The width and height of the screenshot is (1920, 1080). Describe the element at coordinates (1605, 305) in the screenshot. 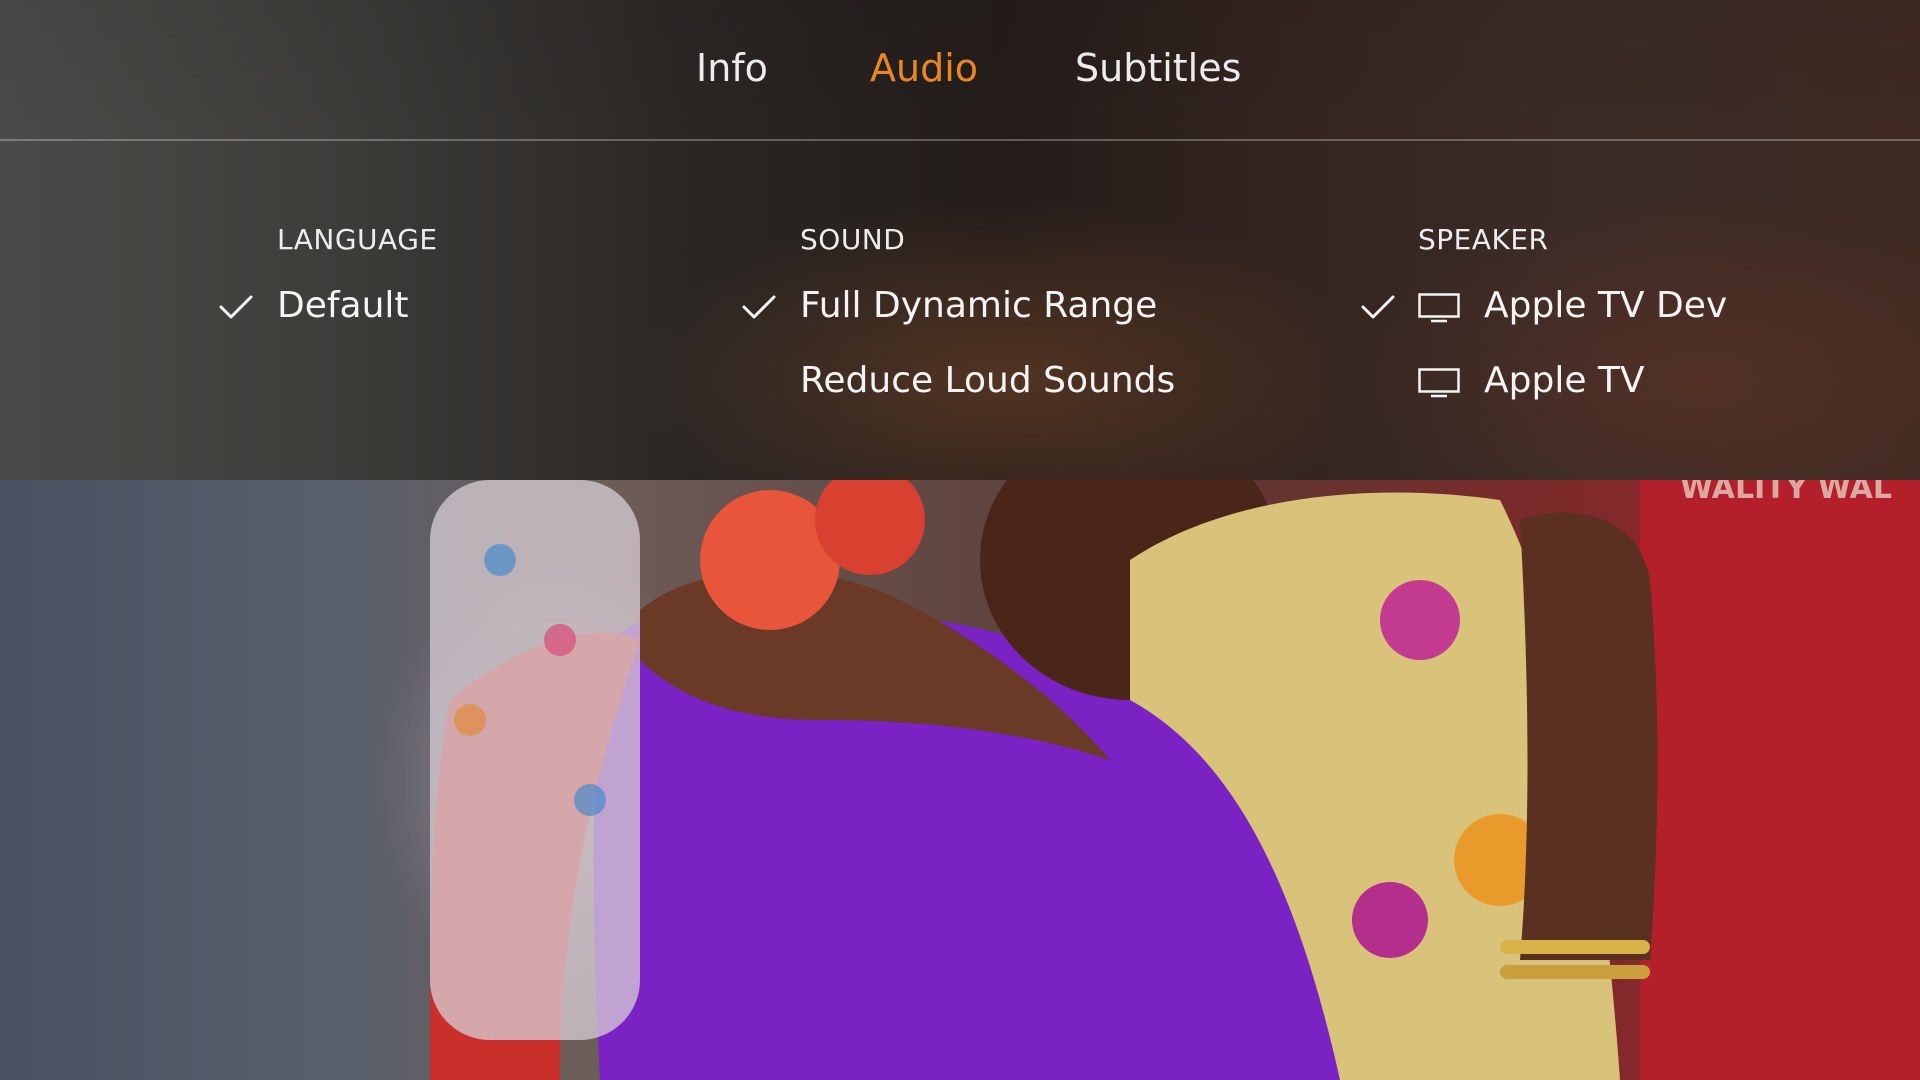

I see `speaker-option-apple-tv-dev: Apple TV Dev` at that location.